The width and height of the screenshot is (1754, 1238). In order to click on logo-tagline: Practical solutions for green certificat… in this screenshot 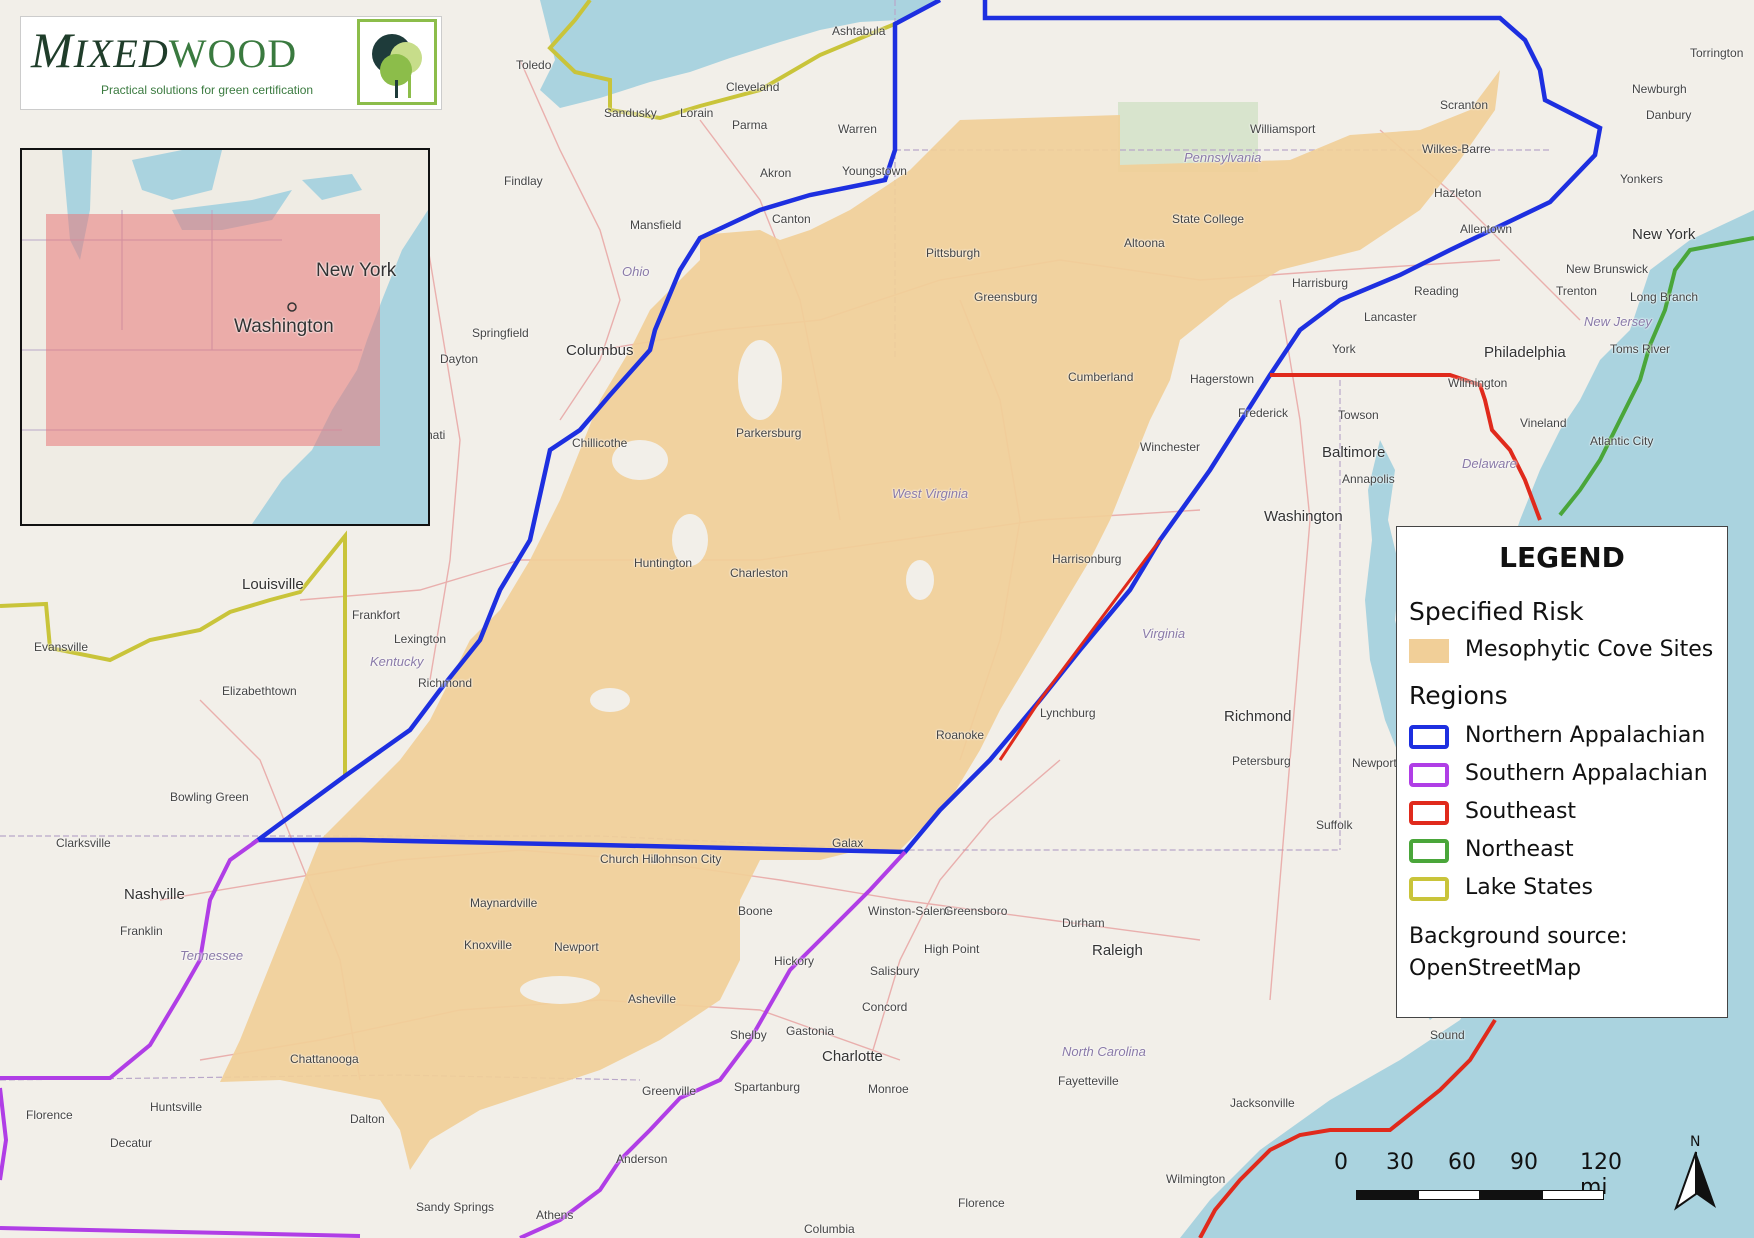, I will do `click(207, 90)`.